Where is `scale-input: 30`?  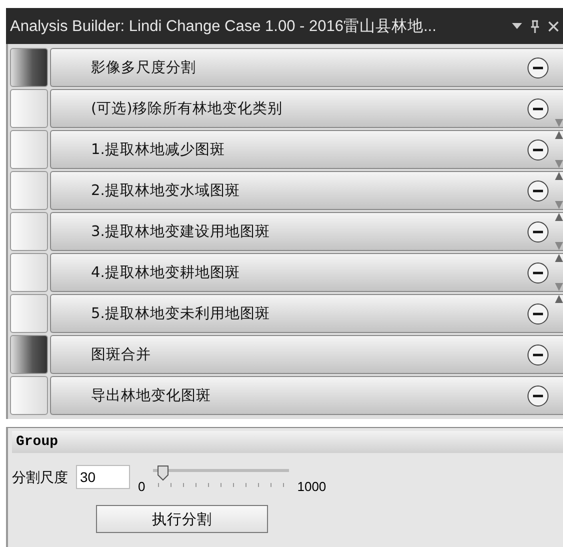
scale-input: 30 is located at coordinates (103, 477).